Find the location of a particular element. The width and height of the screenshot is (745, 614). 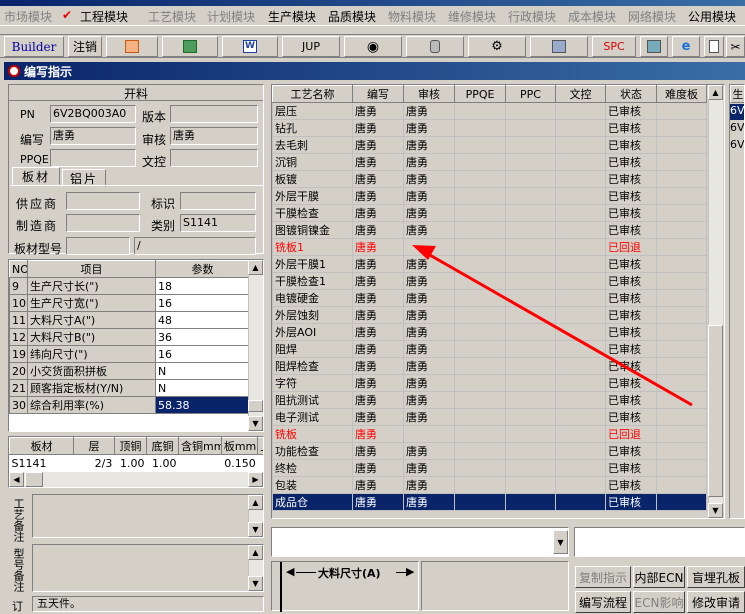

ie-button: e is located at coordinates (686, 46).